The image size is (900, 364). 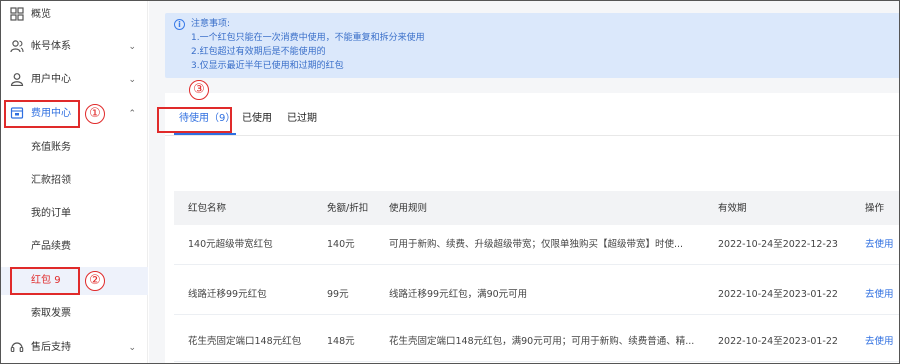 What do you see at coordinates (95, 114) in the screenshot?
I see `annotation-marker-1: ①` at bounding box center [95, 114].